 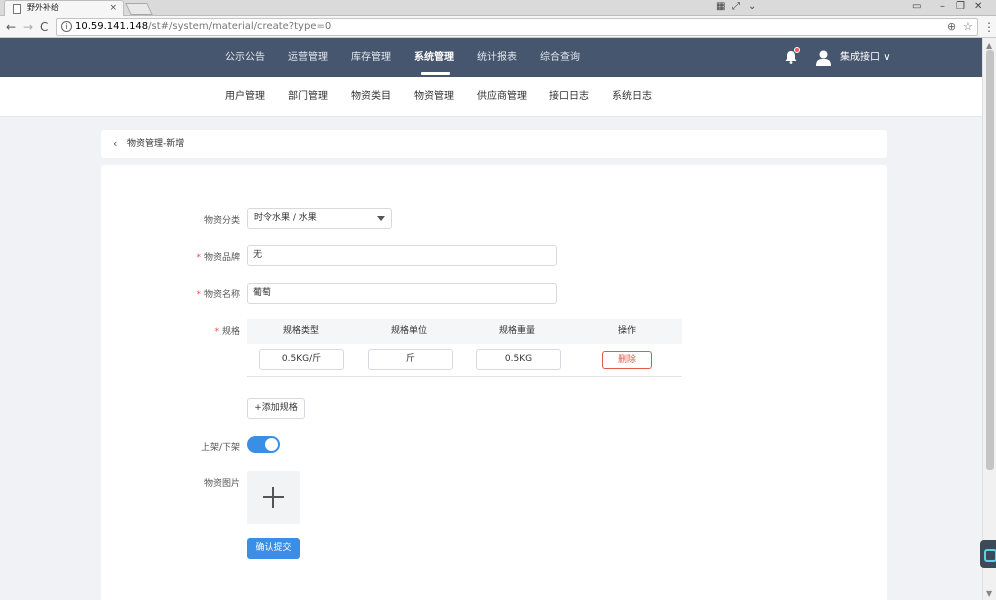 I want to click on subnav-item-interface-log: 接口日志, so click(x=569, y=97).